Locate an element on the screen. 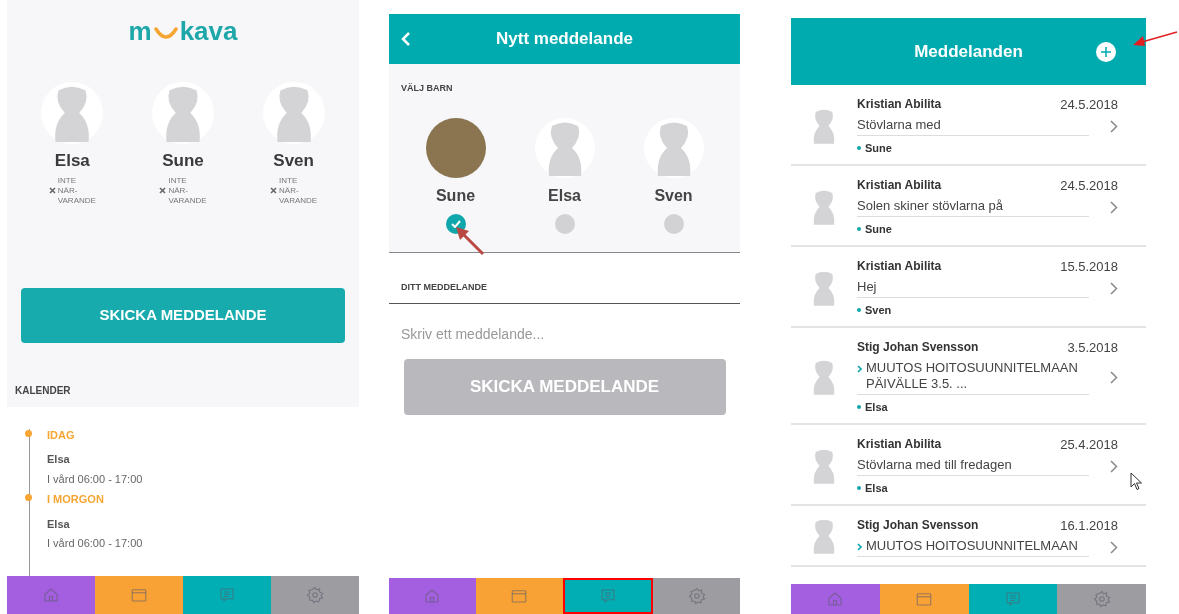 Image resolution: width=1179 pixels, height=614 pixels. checkmark-icon is located at coordinates (455, 224).